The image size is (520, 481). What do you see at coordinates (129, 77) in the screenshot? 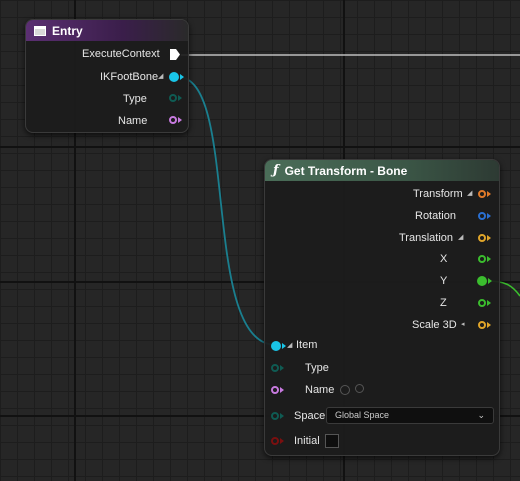
I see `entry-pin-label-ikfootbone: IKFootBone` at bounding box center [129, 77].